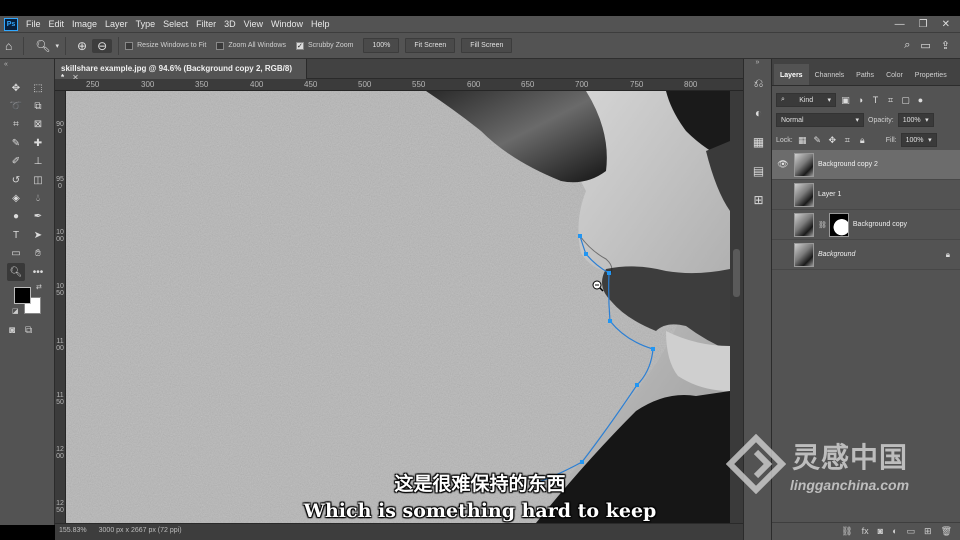  I want to click on opacity-field: 100% ▾, so click(915, 120).